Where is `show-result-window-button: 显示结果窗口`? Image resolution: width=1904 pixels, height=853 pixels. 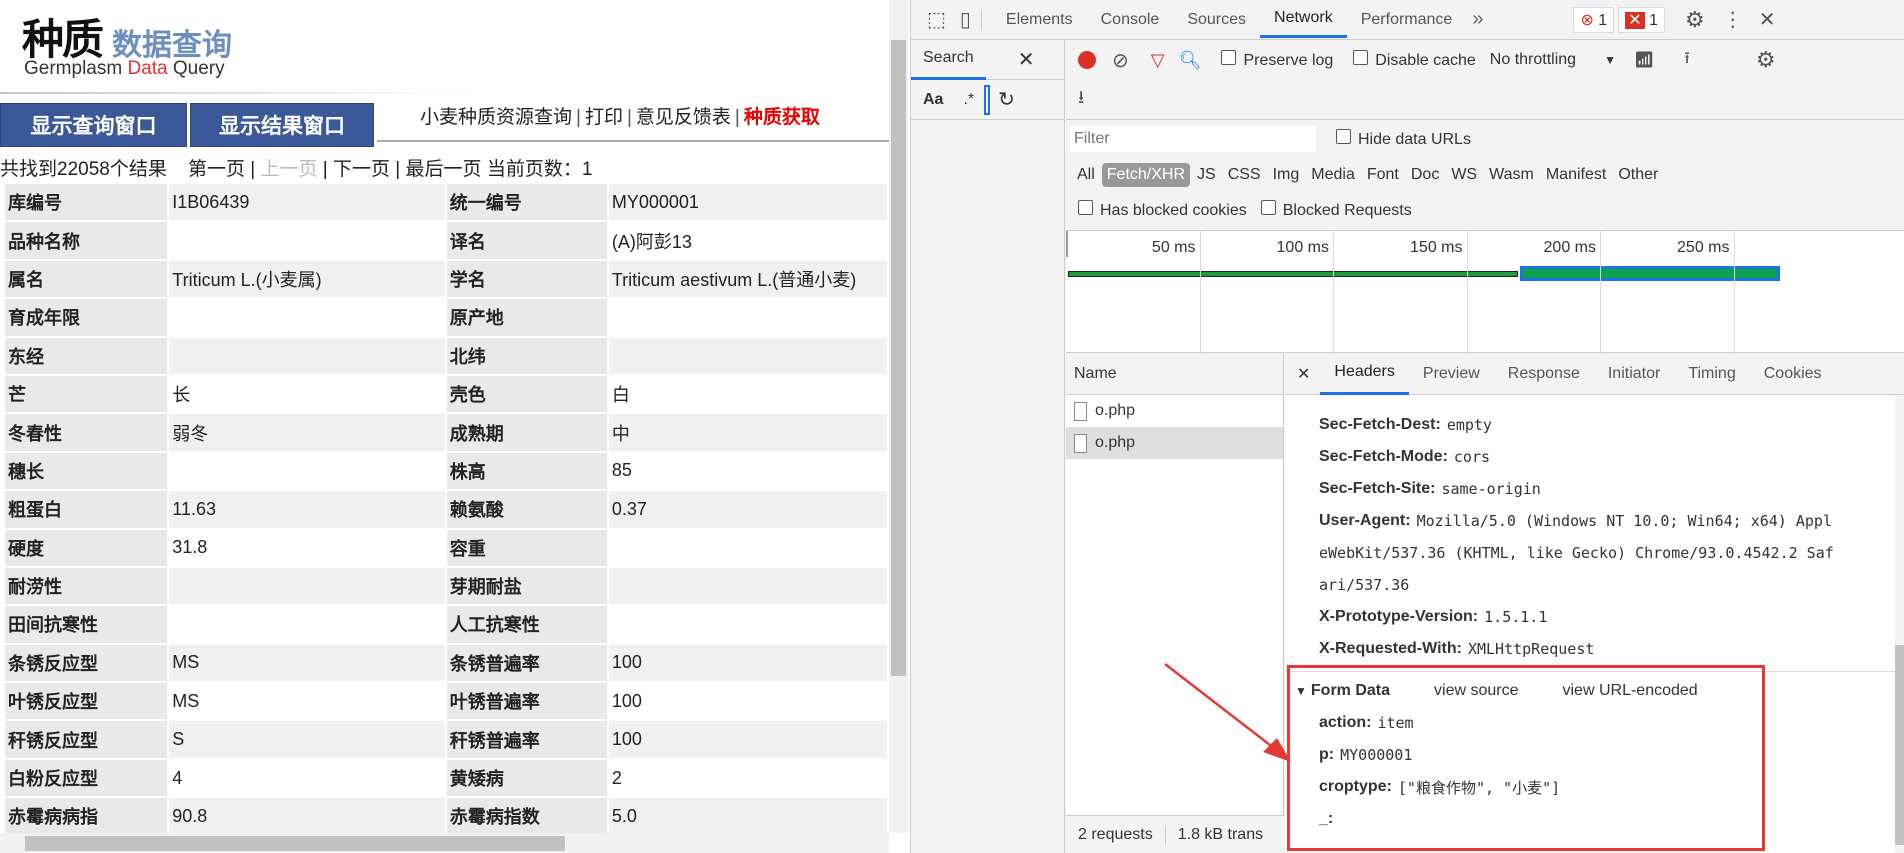 show-result-window-button: 显示结果窗口 is located at coordinates (282, 125).